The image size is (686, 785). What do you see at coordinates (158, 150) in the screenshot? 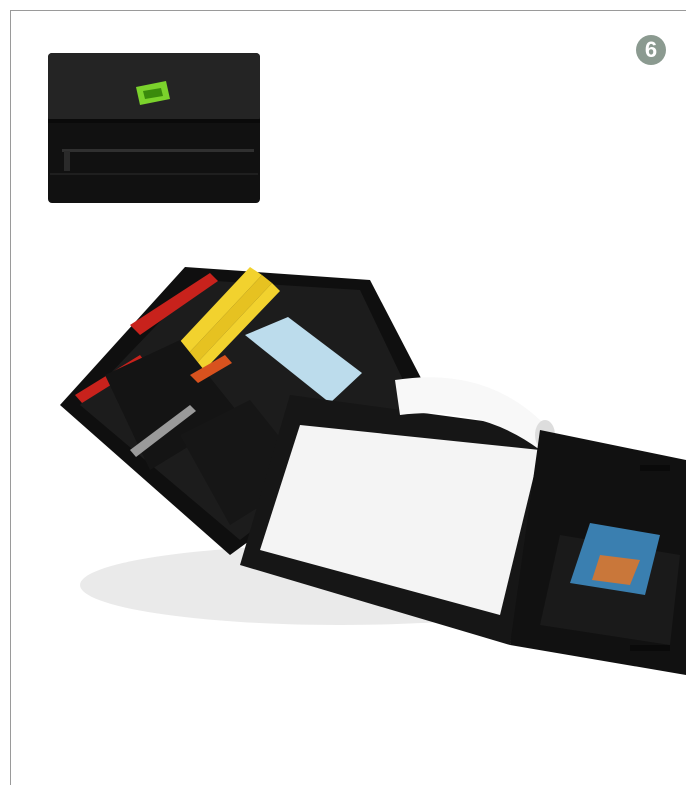
I see `zipper-pocket` at bounding box center [158, 150].